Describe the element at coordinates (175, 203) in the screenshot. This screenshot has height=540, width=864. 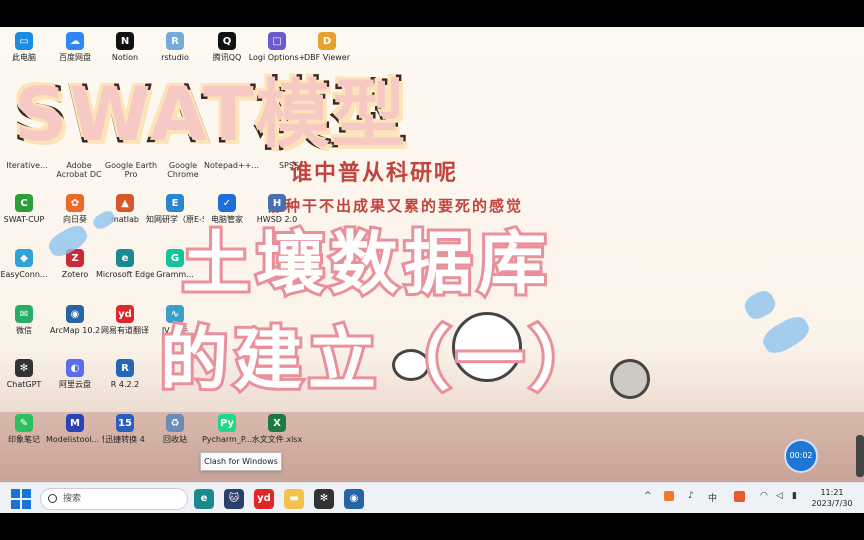
I see `estudy-icon: E` at that location.